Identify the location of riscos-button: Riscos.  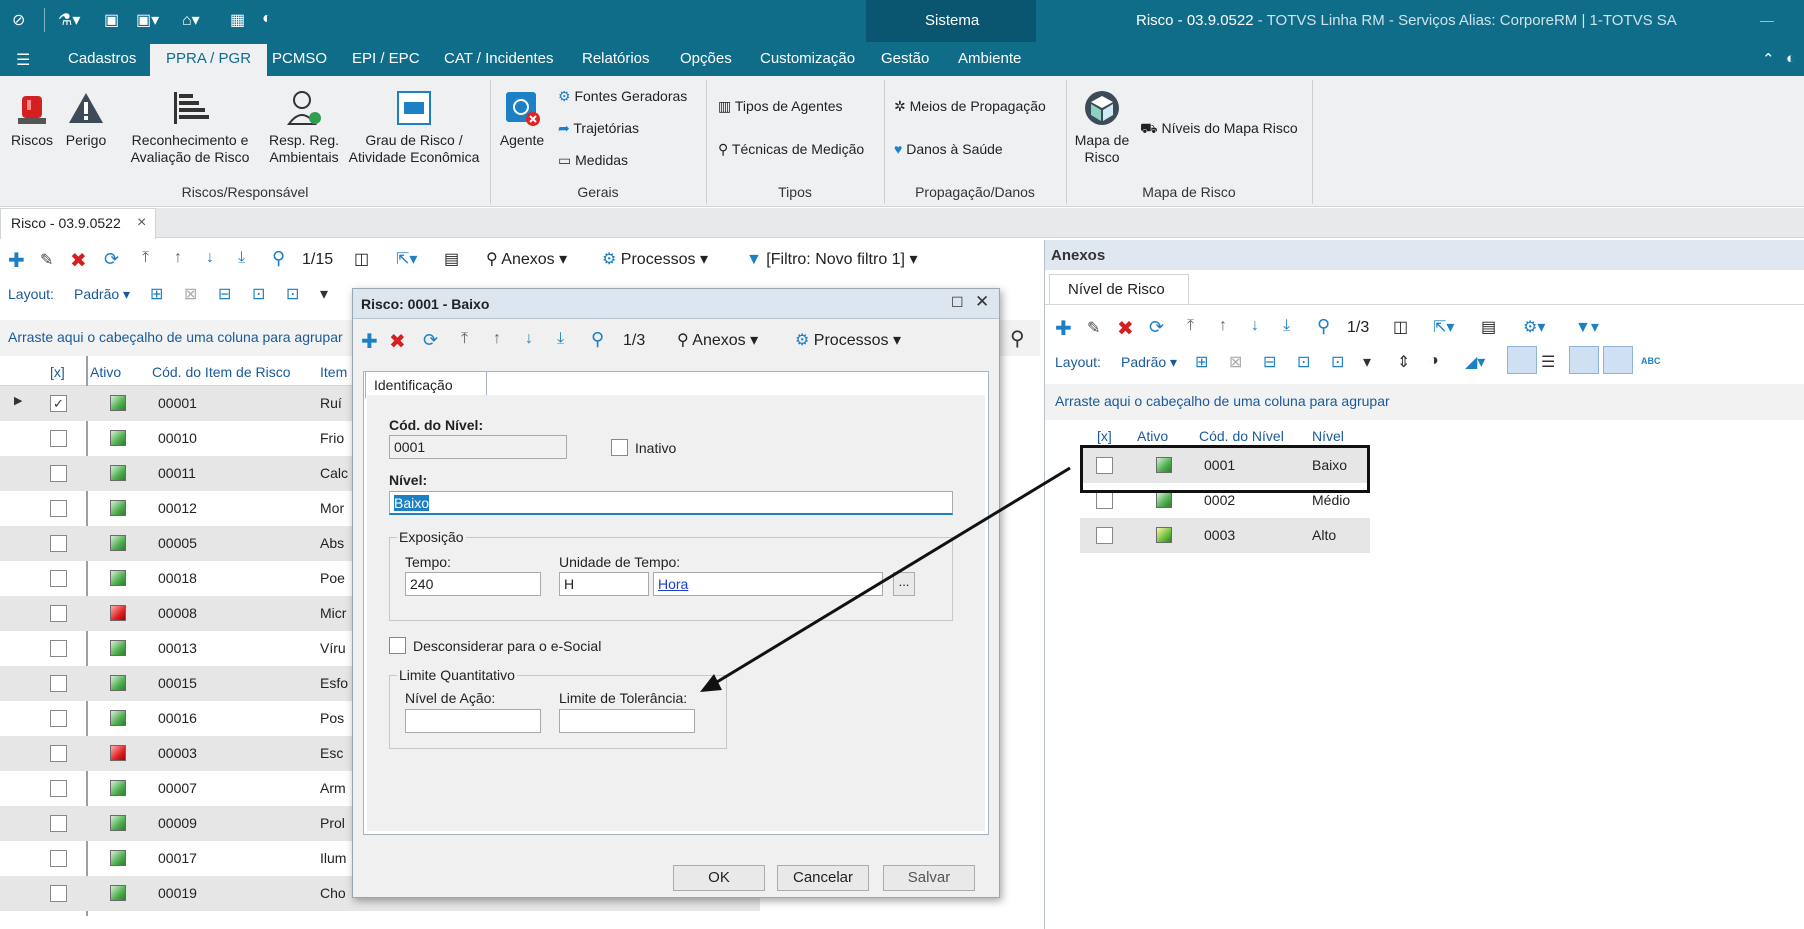
(32, 118).